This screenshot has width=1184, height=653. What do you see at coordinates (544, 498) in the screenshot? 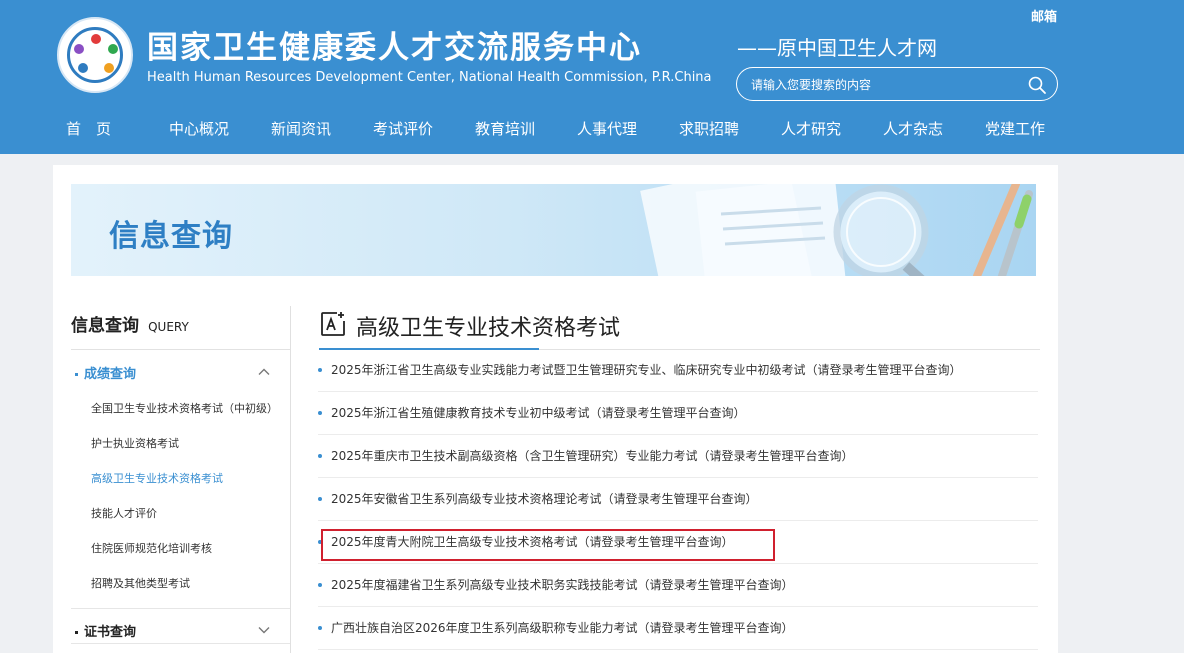
I see `list-item-text: 2025年安徽省卫生系列高级专业技术资格理论考试（请登录考生管理平台查询）` at bounding box center [544, 498].